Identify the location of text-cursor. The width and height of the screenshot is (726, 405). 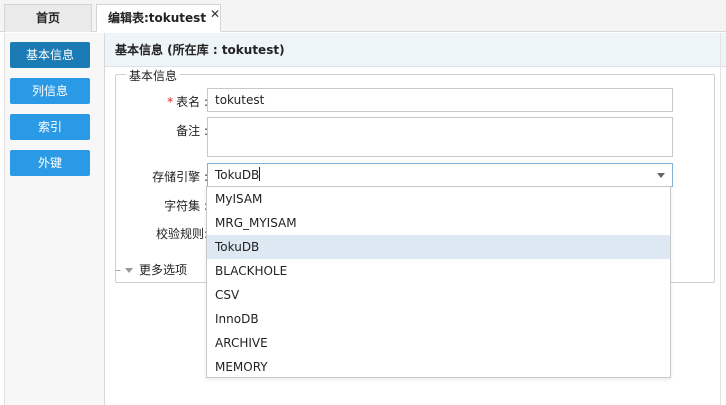
(260, 174).